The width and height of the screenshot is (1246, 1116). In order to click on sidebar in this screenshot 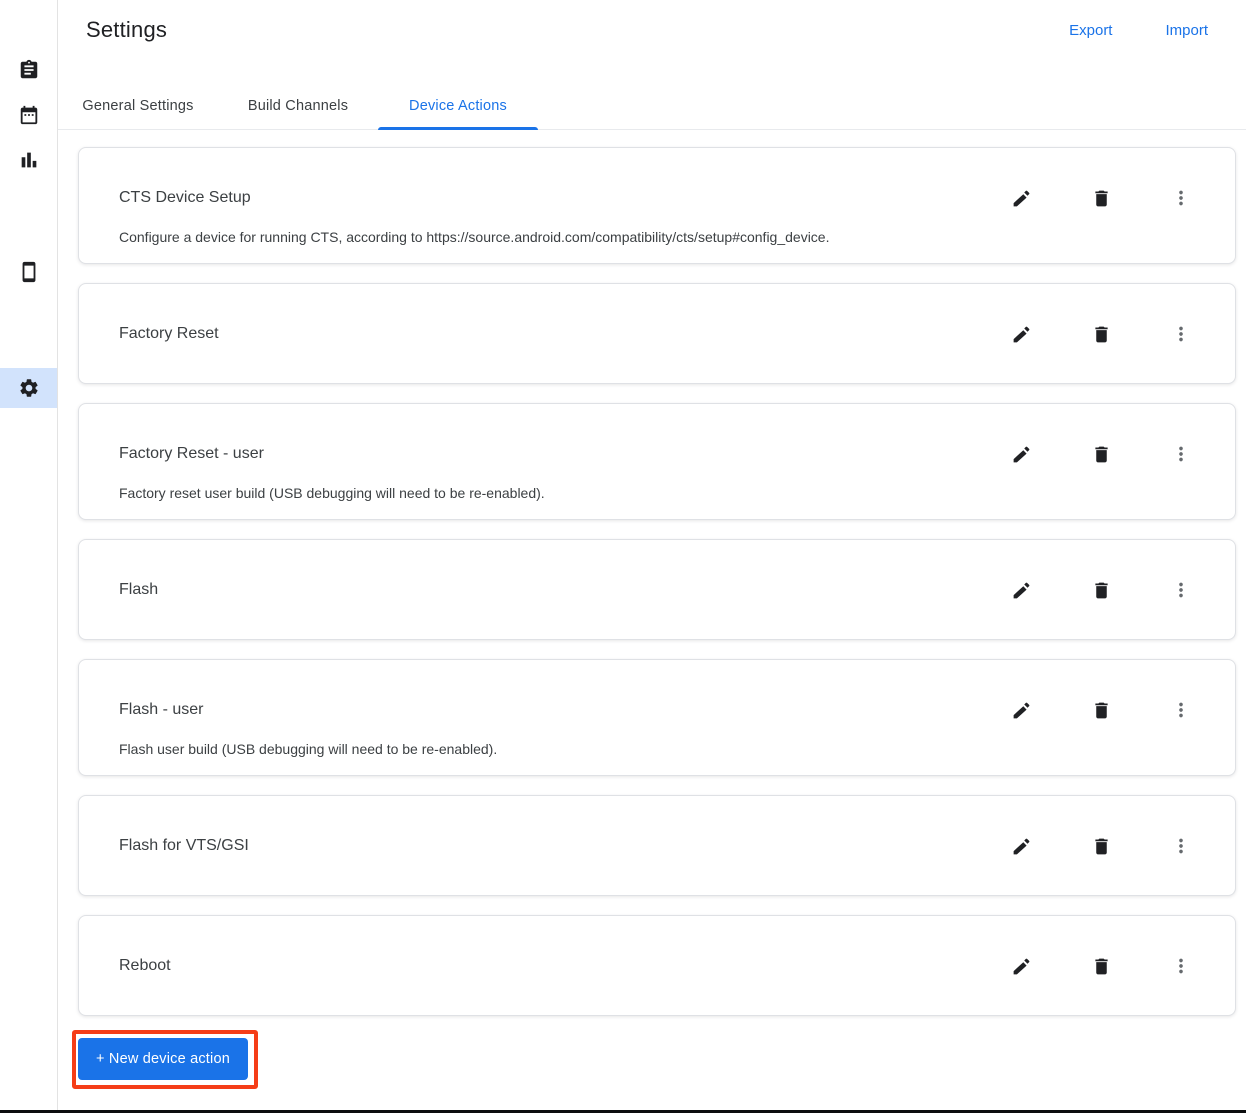, I will do `click(29, 555)`.